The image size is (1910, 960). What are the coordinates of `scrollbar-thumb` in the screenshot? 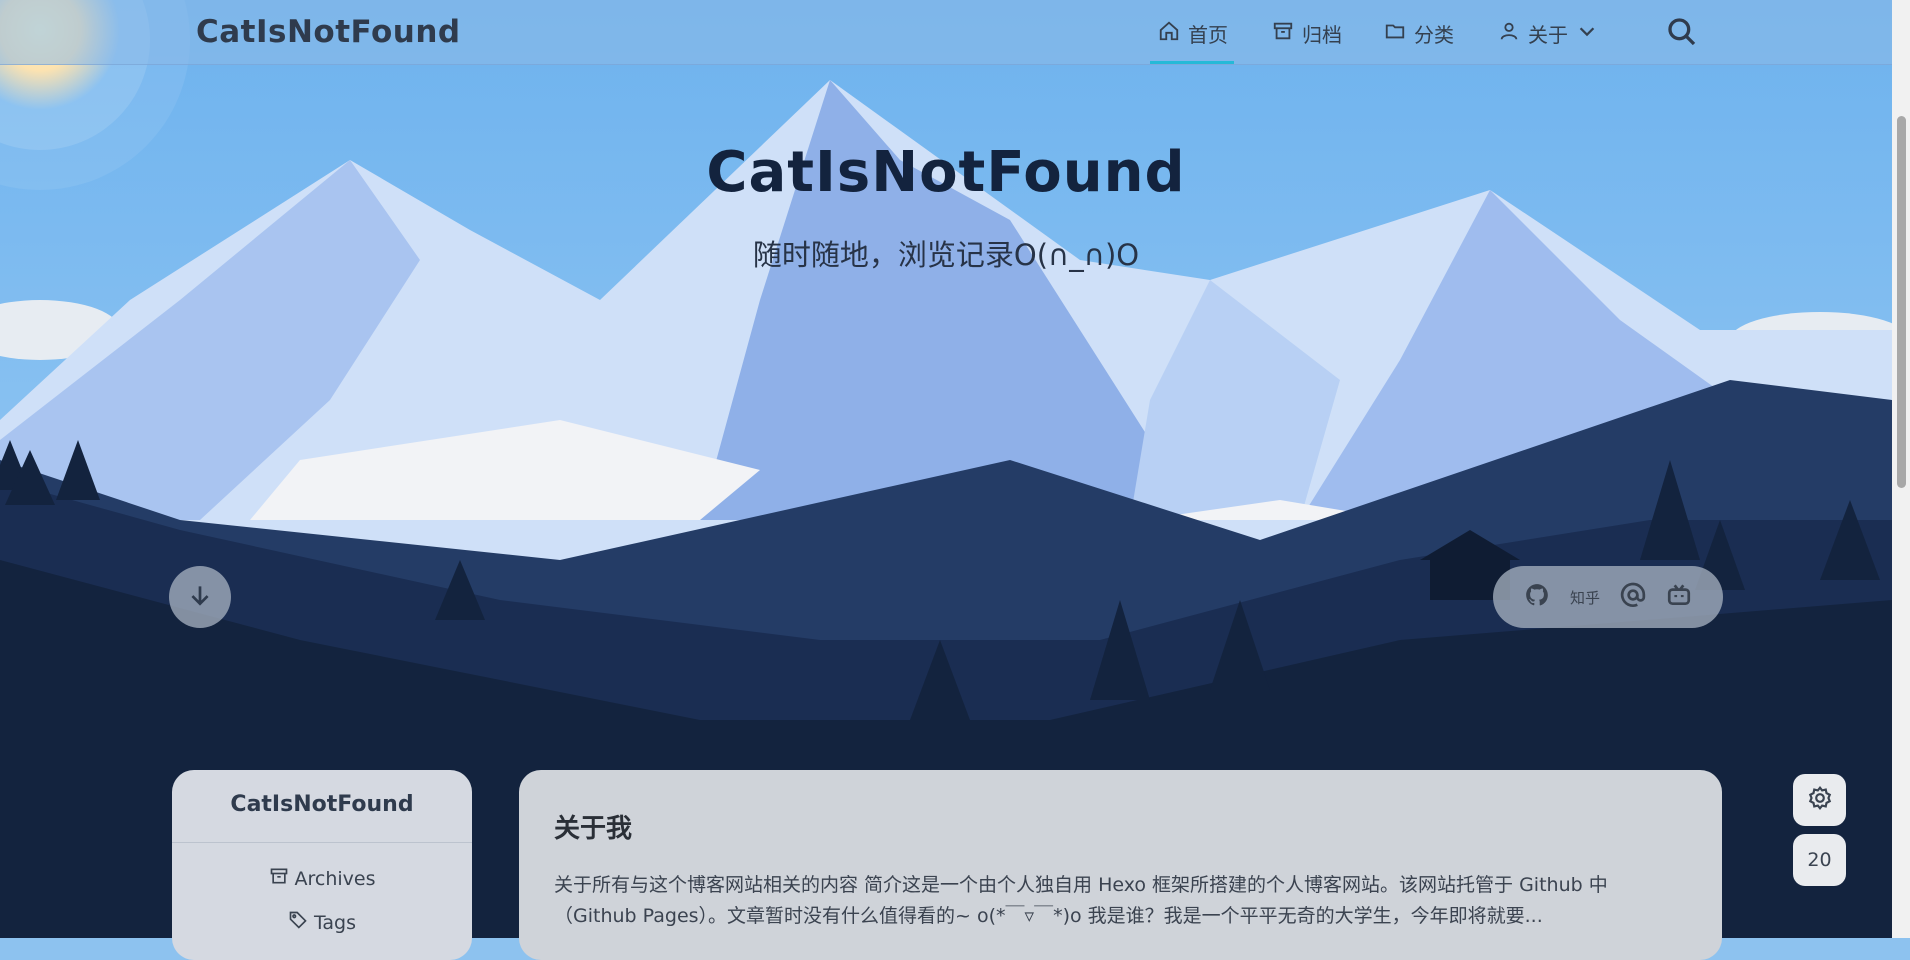 It's located at (1901, 302).